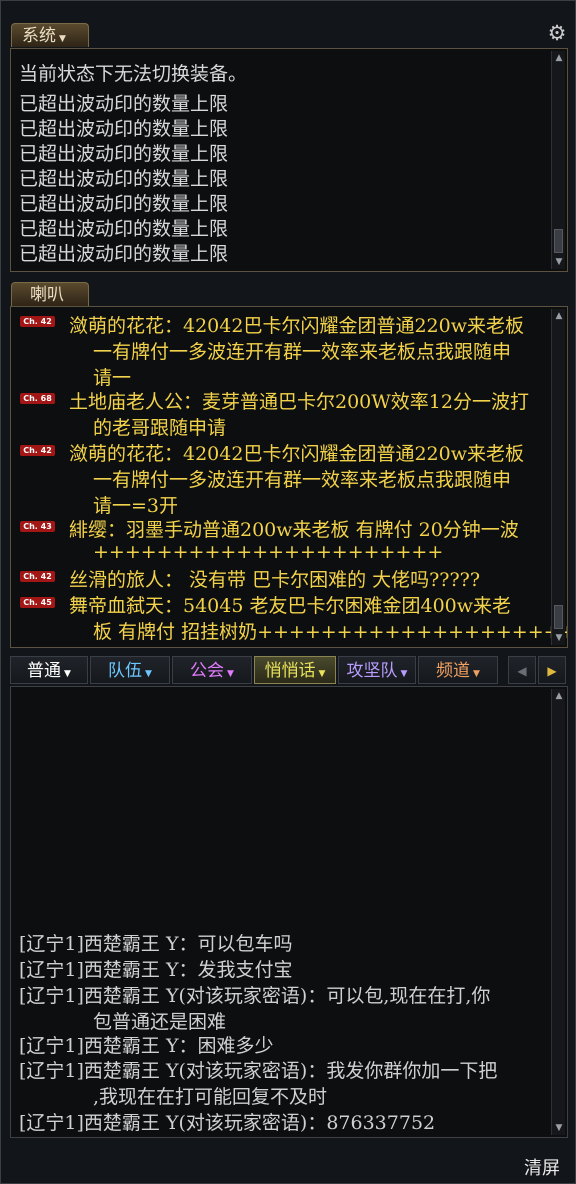  I want to click on chat-line: [辽宁1]西楚霸王 Y：发我支付宝, so click(156, 970).